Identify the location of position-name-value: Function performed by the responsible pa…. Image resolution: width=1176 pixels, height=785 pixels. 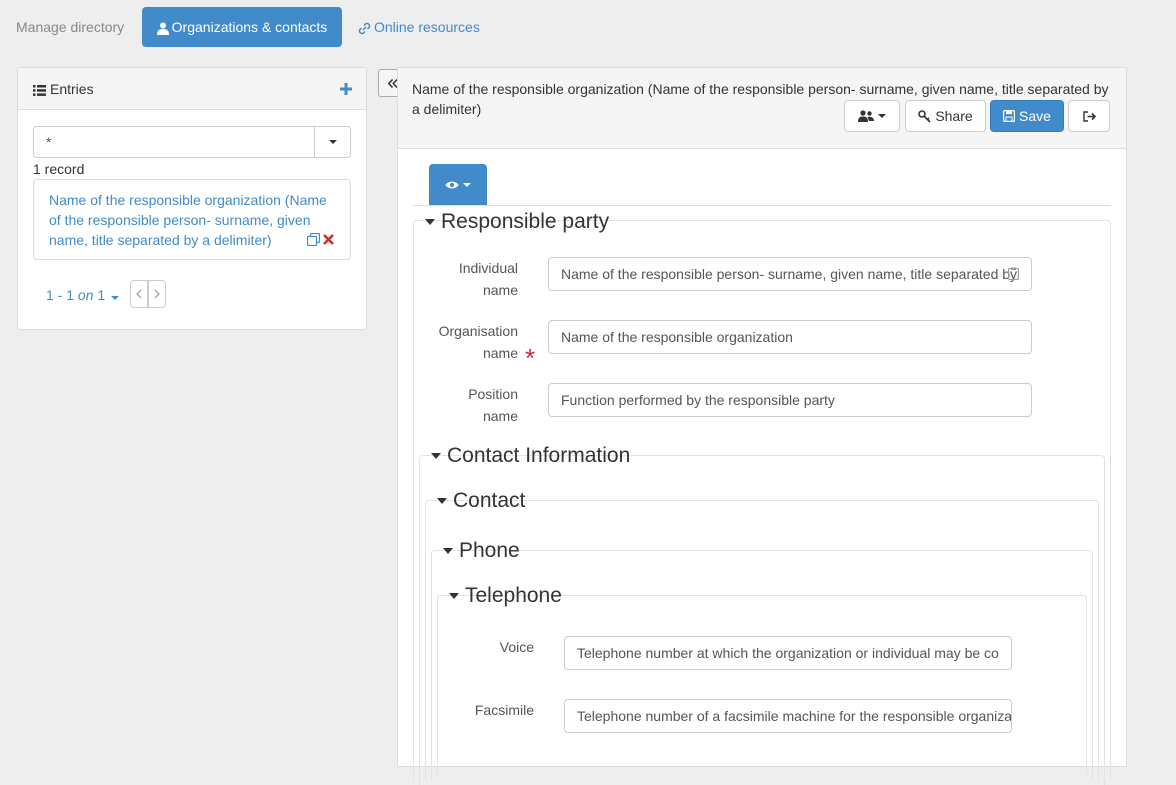
(698, 400).